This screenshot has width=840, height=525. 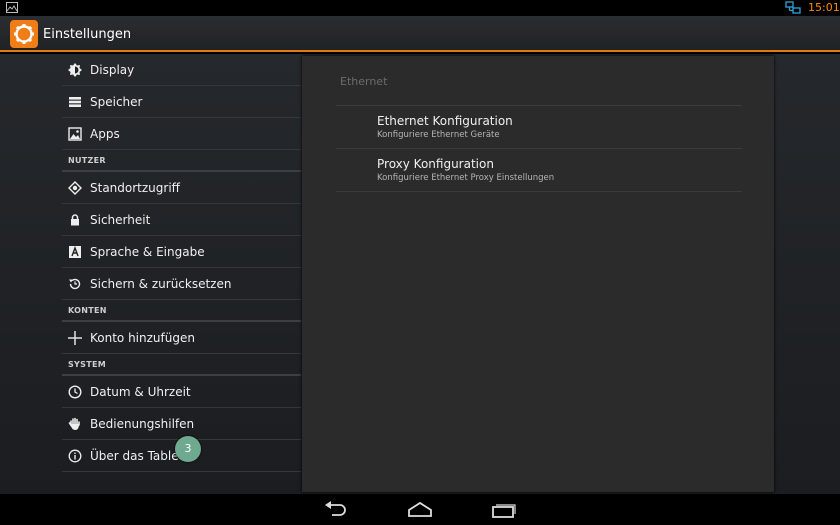 What do you see at coordinates (105, 134) in the screenshot?
I see `sidebar-item-label: Apps` at bounding box center [105, 134].